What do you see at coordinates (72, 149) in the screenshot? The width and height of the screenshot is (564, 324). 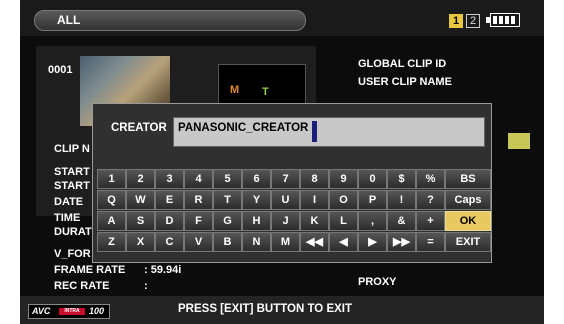 I see `clip-name-label: CLIP N` at bounding box center [72, 149].